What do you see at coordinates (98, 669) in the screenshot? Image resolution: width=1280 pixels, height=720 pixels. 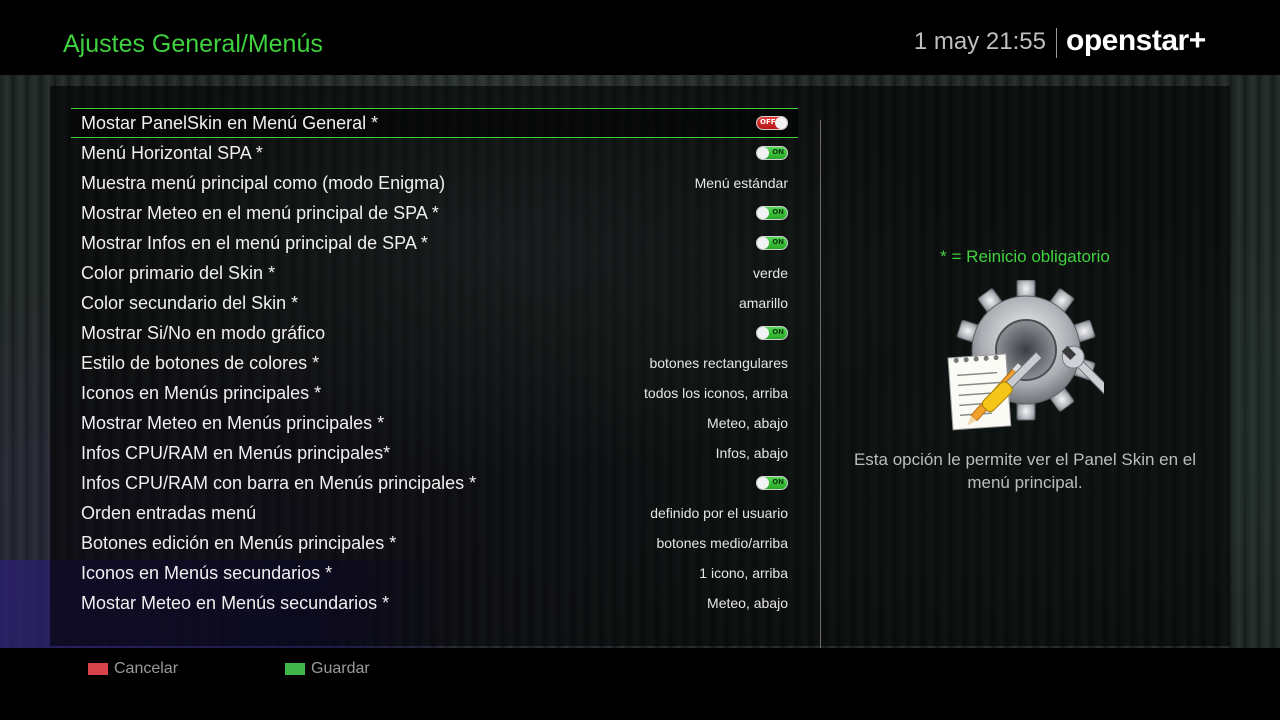 I see `red-key-icon` at bounding box center [98, 669].